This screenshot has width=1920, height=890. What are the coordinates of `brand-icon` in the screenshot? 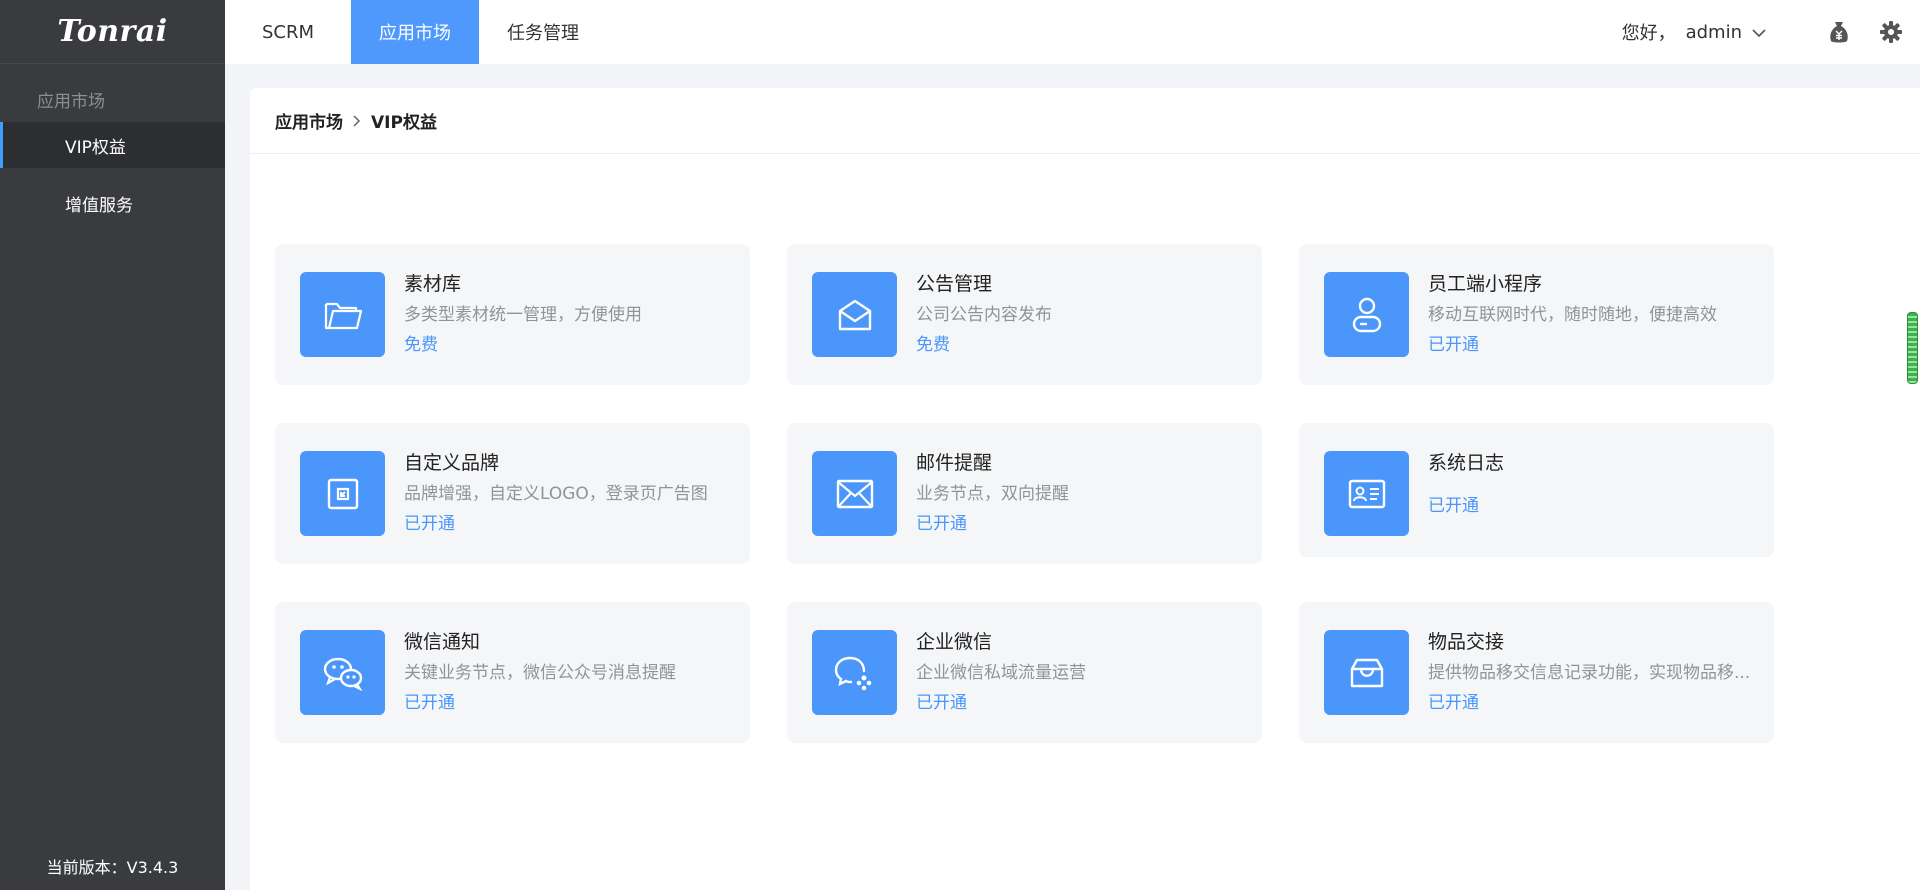 It's located at (342, 493).